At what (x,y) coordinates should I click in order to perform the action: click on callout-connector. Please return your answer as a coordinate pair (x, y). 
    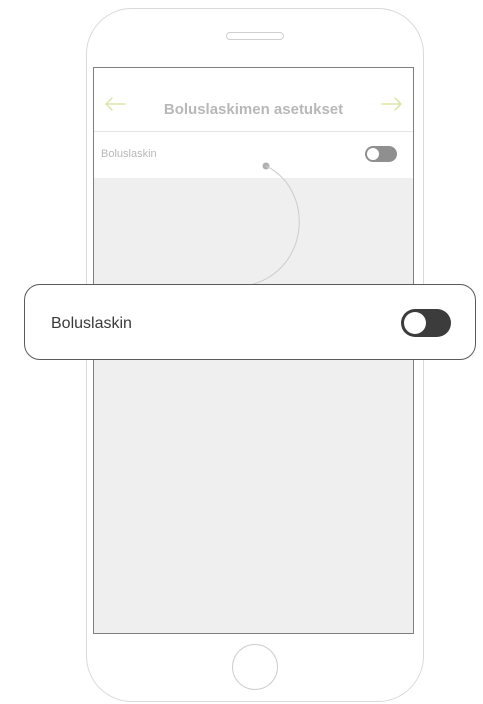
    Looking at the image, I should click on (274, 224).